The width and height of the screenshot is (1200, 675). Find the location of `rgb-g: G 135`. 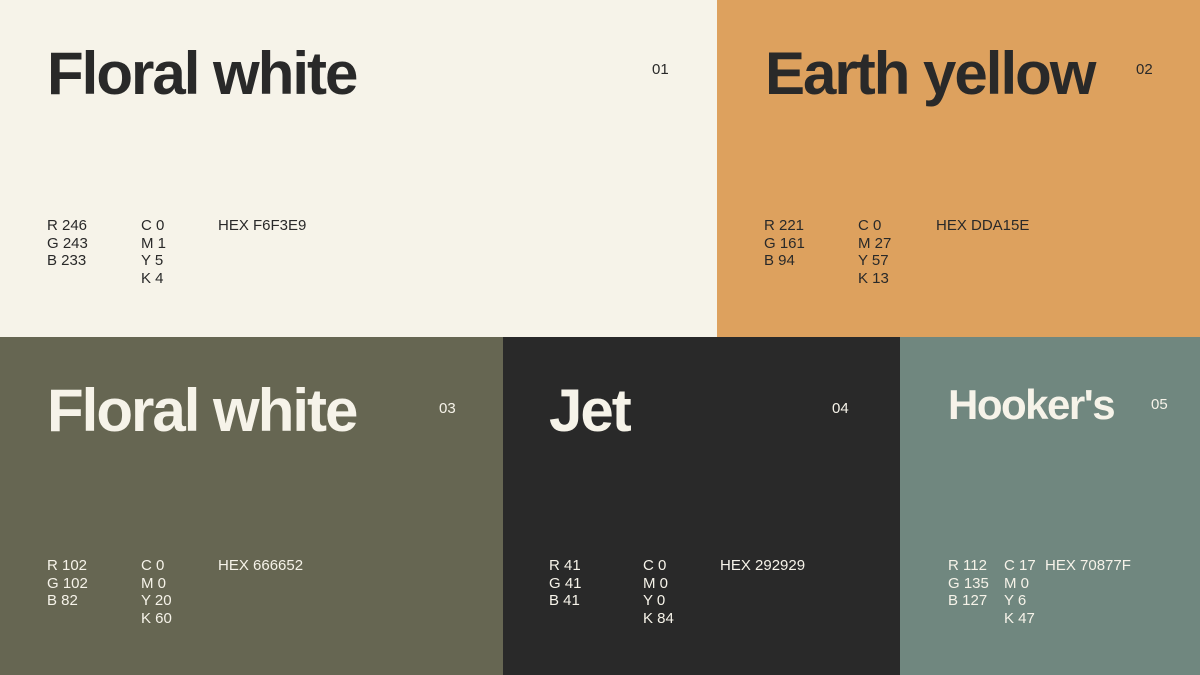

rgb-g: G 135 is located at coordinates (968, 583).